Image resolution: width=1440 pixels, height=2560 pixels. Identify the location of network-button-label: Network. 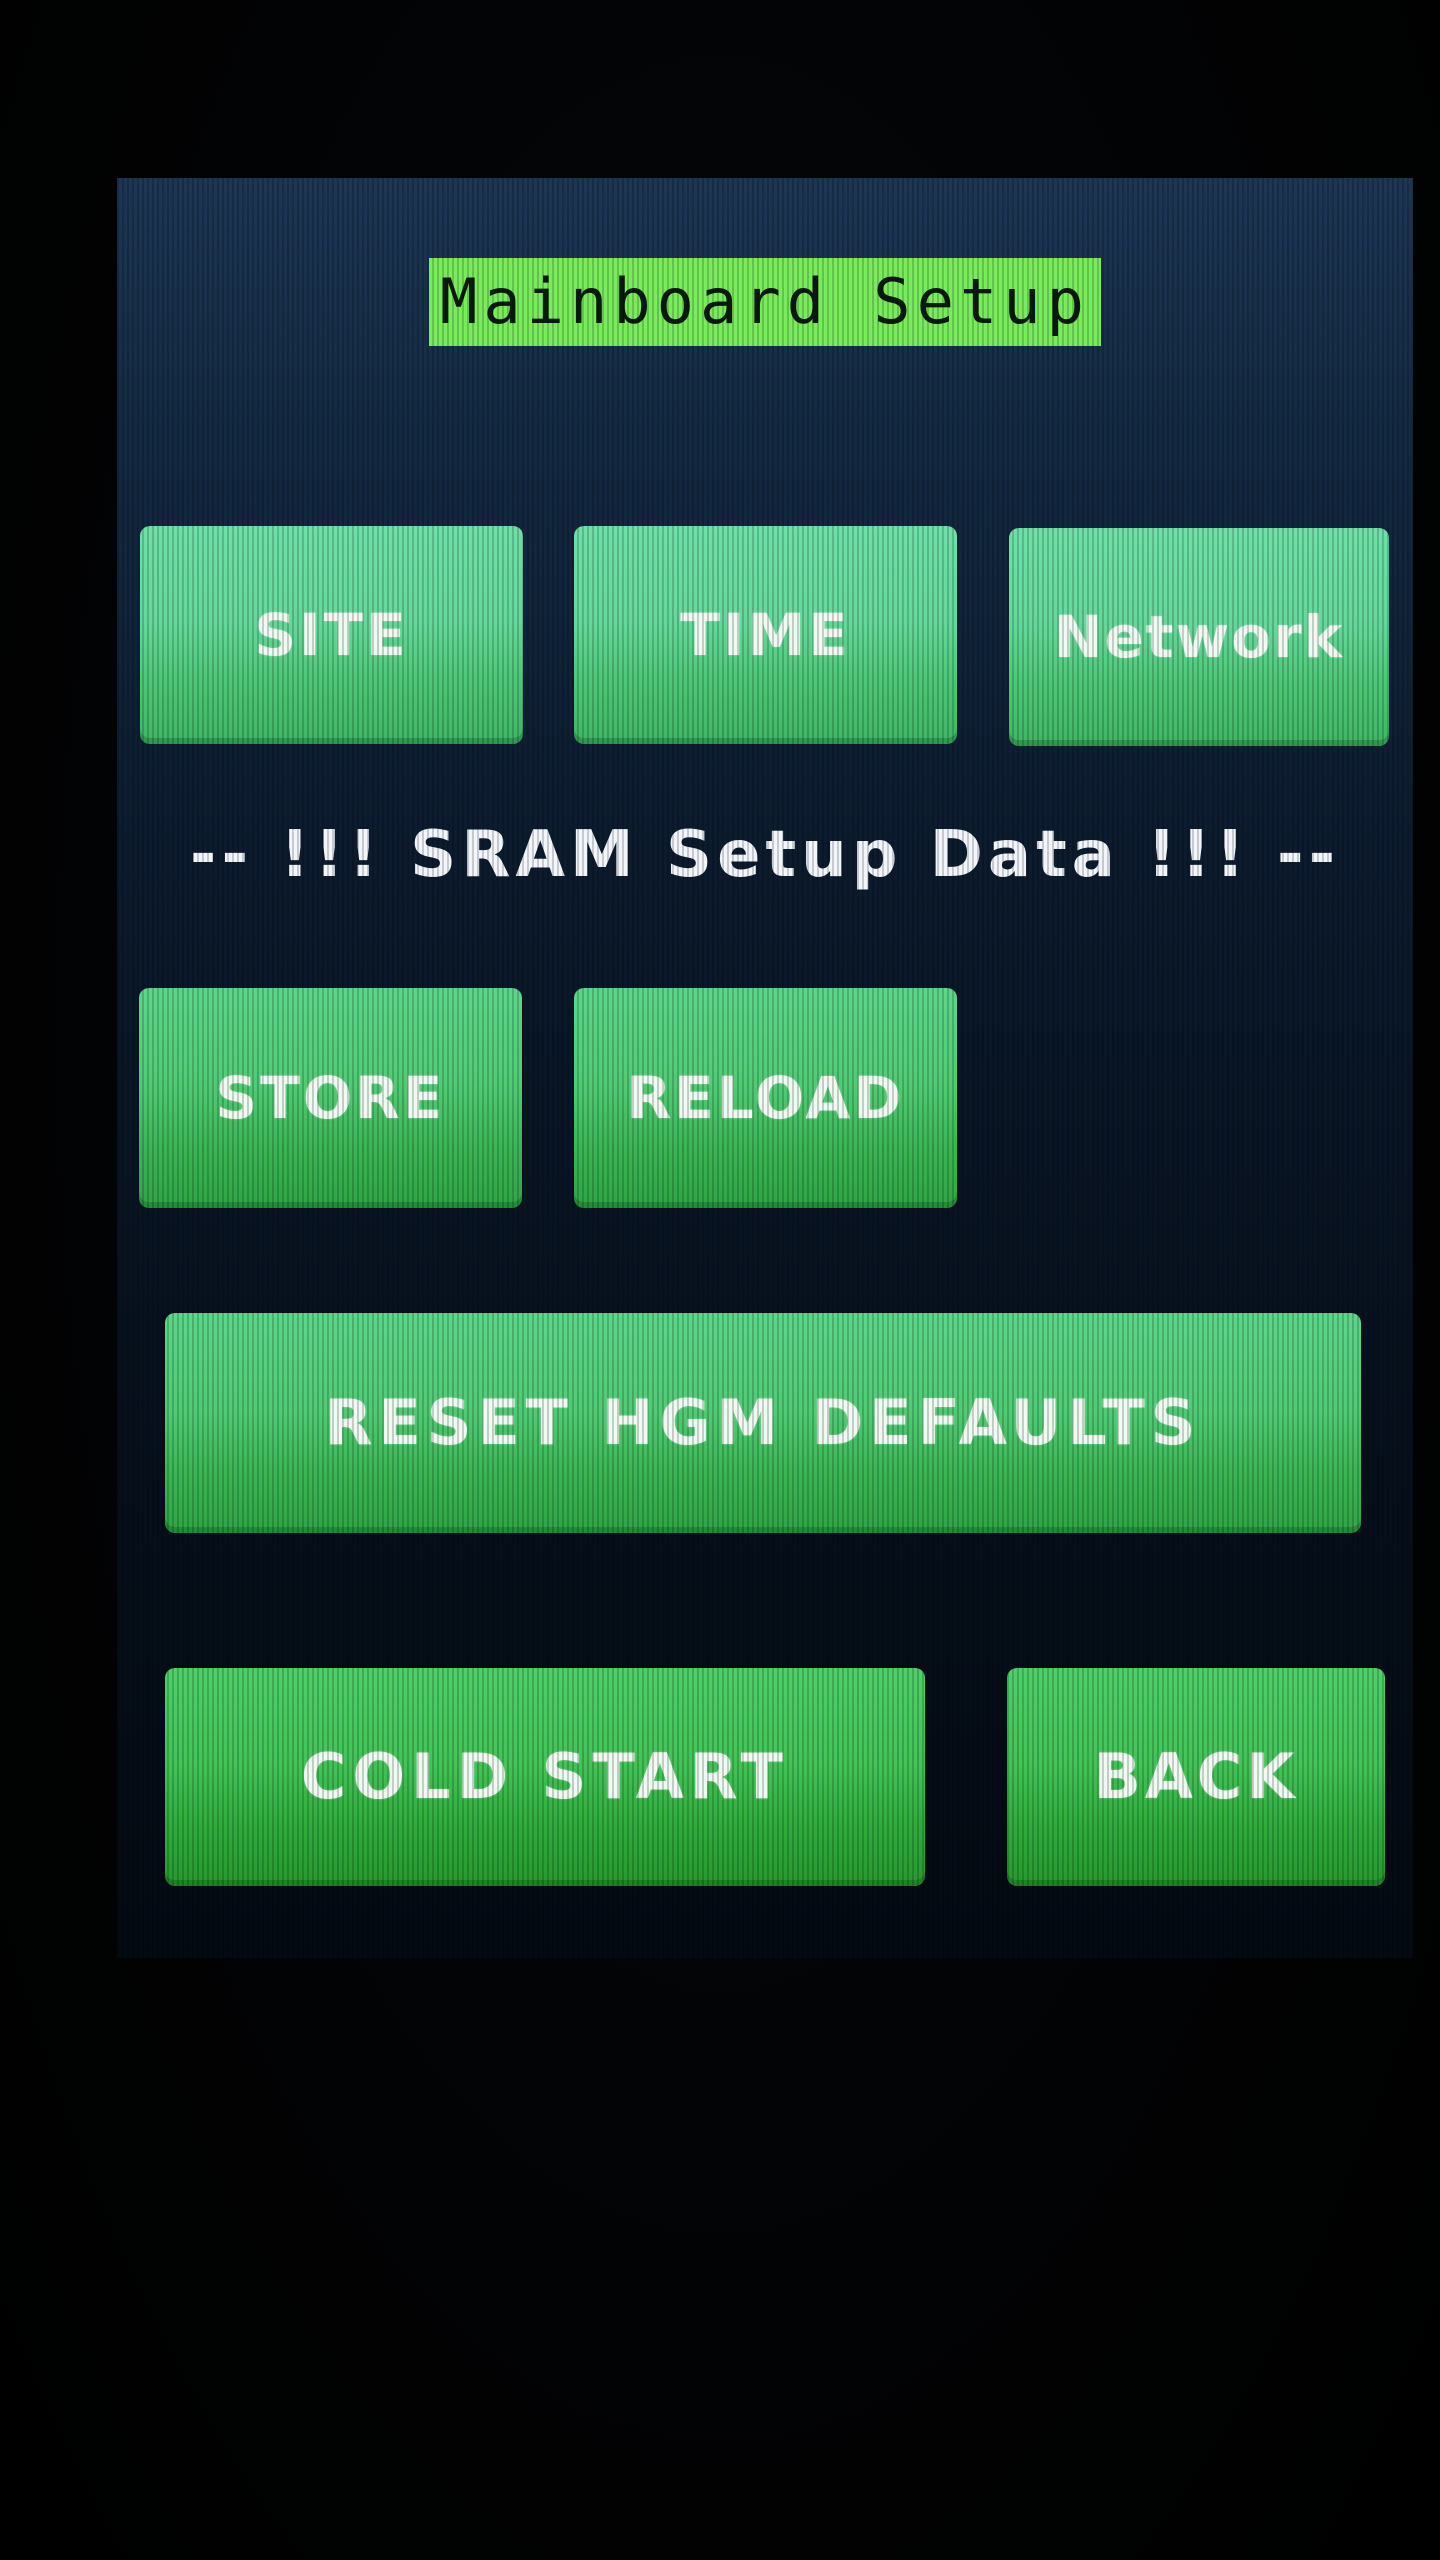
(1199, 637).